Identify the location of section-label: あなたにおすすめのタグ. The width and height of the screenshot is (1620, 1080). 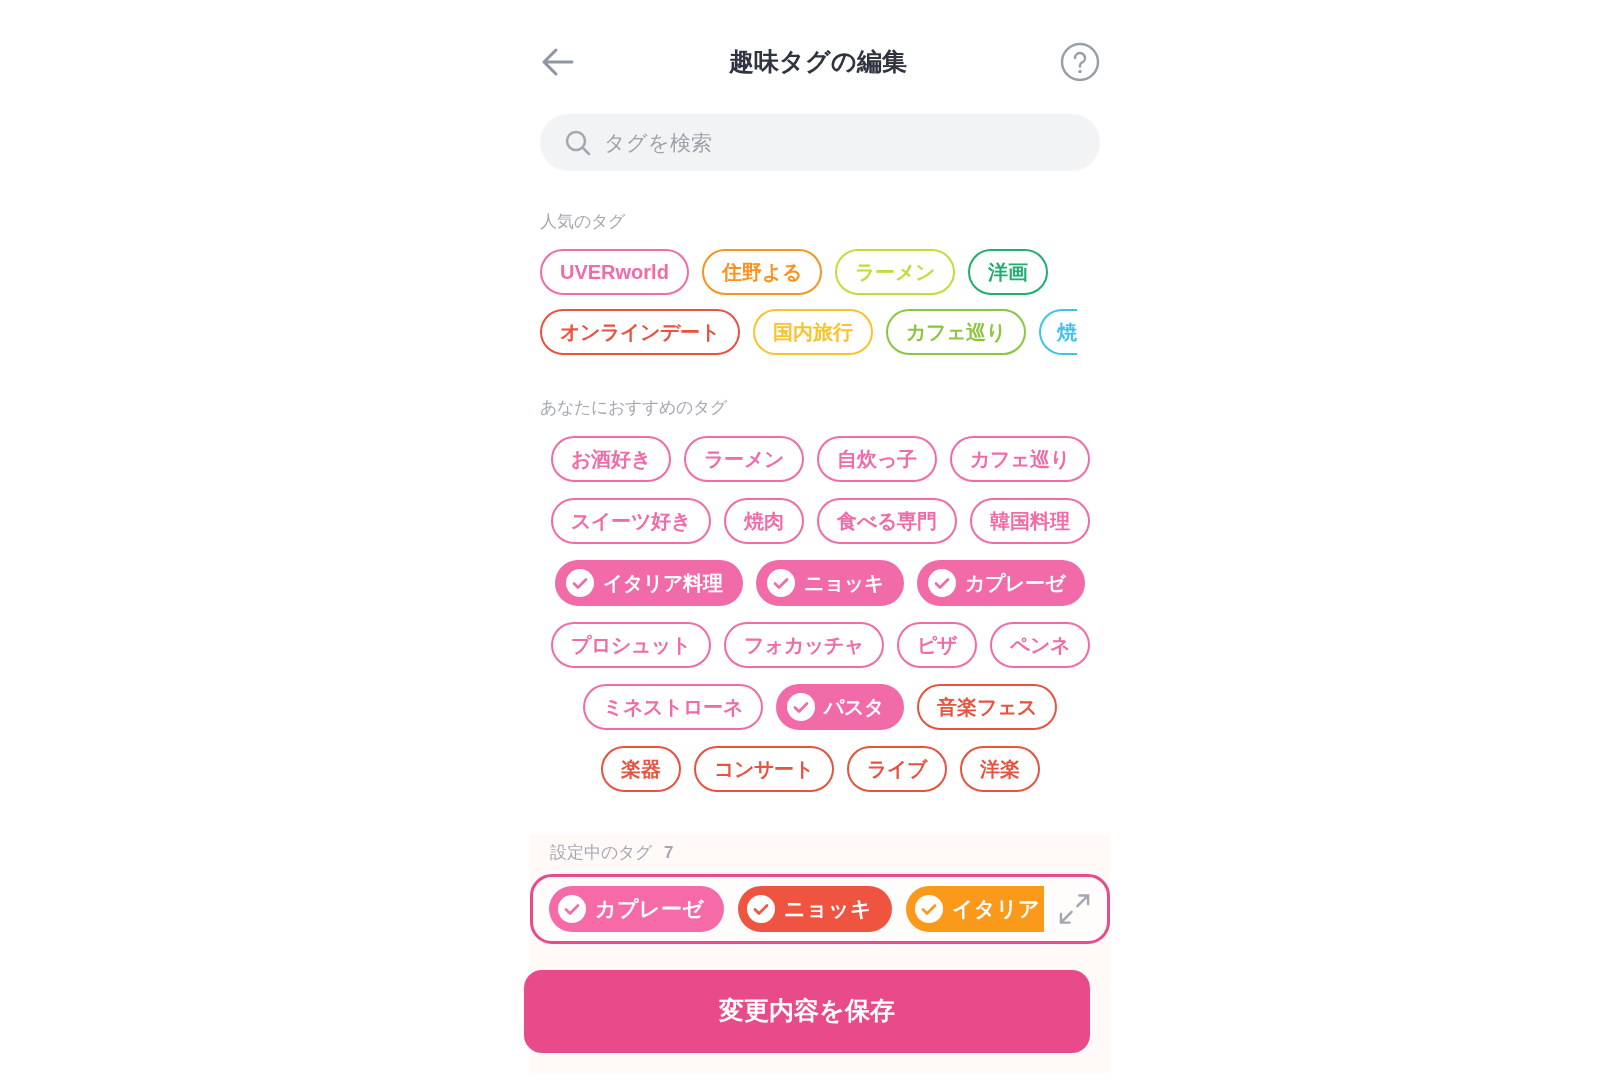
(634, 407).